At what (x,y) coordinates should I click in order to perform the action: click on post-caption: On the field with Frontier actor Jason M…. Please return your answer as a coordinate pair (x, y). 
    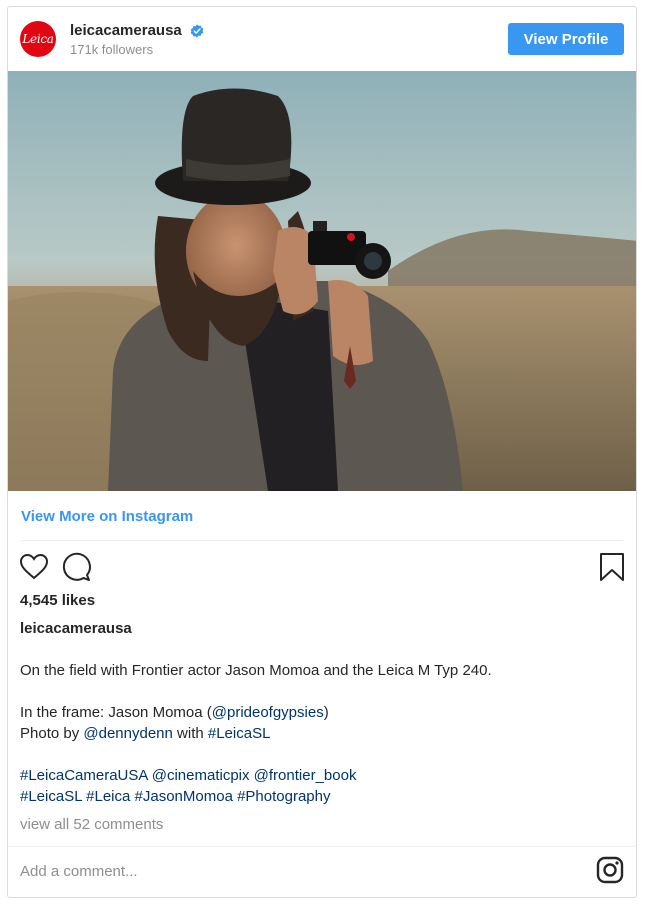
    Looking at the image, I should click on (320, 733).